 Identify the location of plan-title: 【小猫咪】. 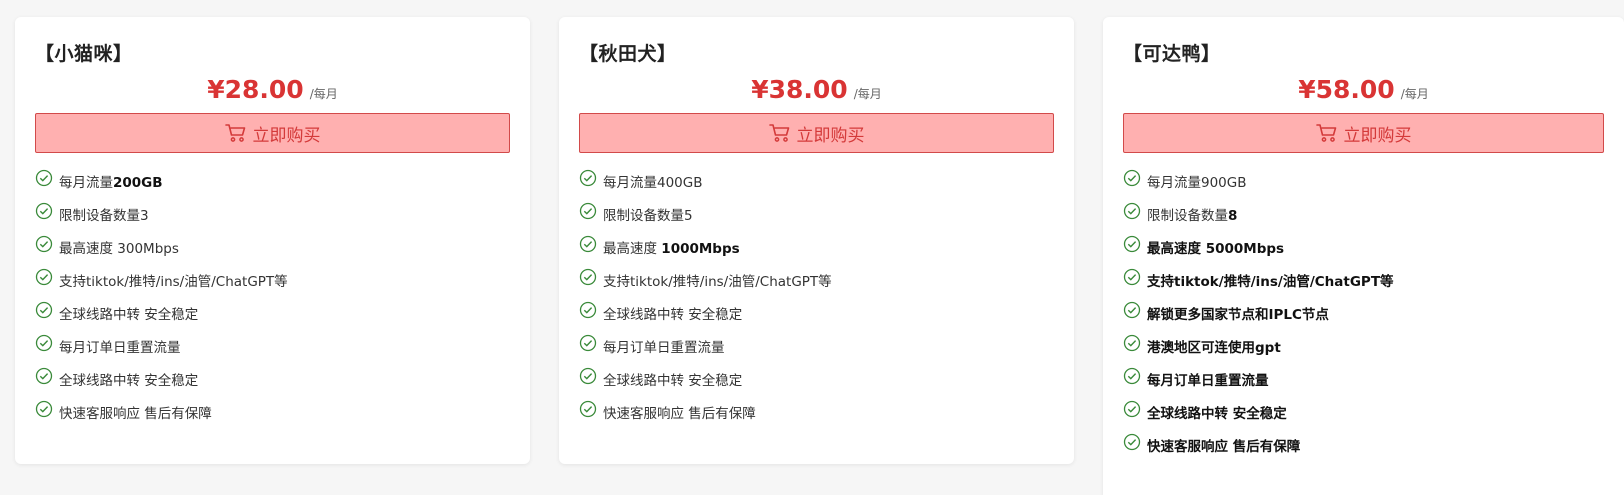
(84, 54).